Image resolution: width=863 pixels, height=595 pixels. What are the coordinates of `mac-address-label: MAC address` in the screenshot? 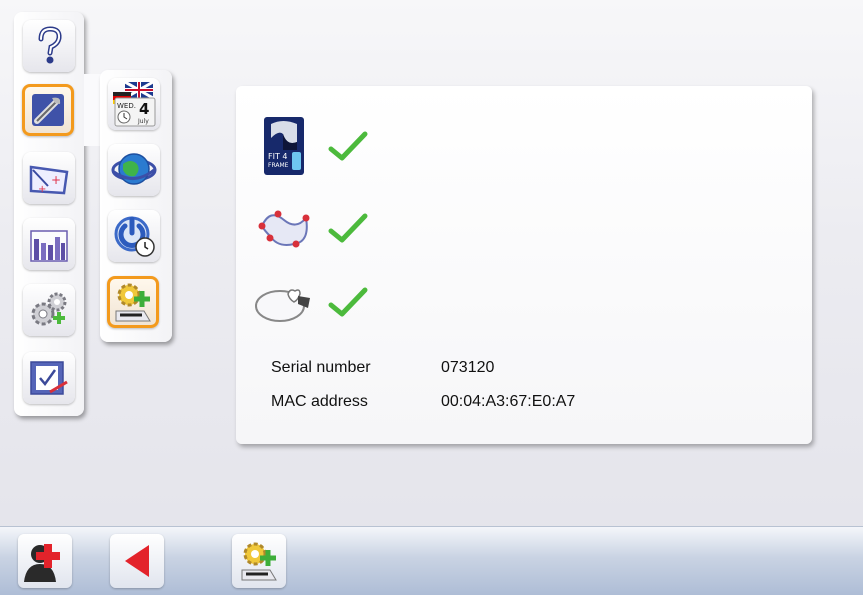 It's located at (319, 401).